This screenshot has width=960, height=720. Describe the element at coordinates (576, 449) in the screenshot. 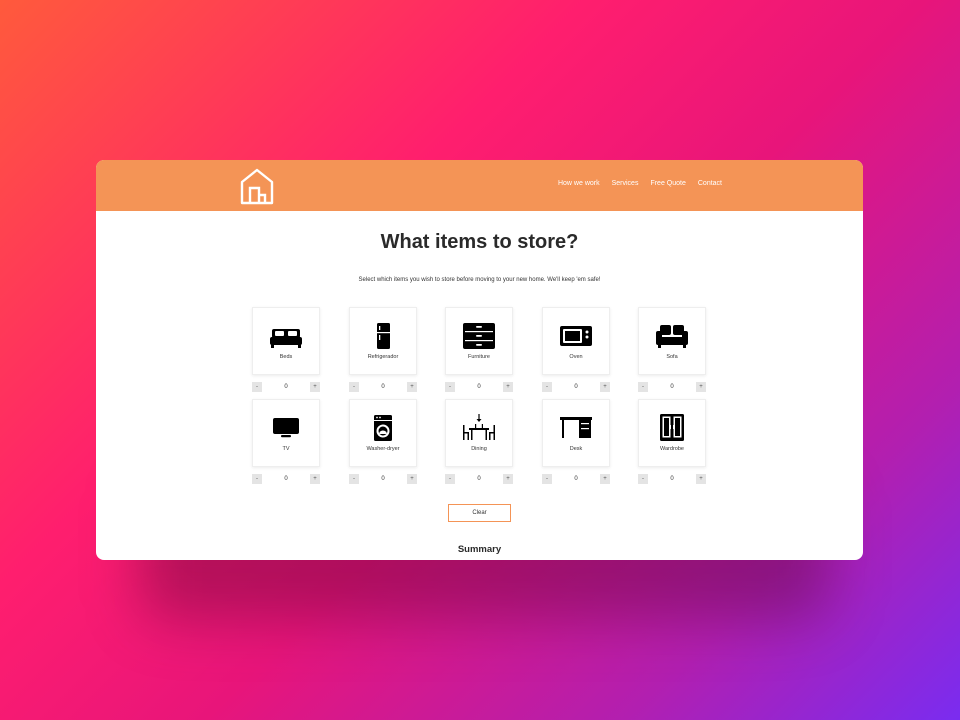

I see `item-label: Desk` at that location.